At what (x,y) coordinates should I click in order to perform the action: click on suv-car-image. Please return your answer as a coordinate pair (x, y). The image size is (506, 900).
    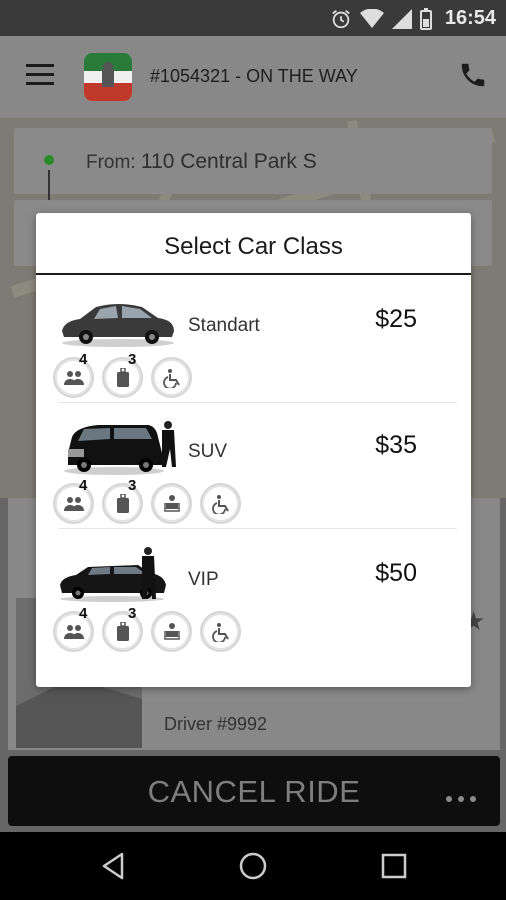
    Looking at the image, I should click on (120, 448).